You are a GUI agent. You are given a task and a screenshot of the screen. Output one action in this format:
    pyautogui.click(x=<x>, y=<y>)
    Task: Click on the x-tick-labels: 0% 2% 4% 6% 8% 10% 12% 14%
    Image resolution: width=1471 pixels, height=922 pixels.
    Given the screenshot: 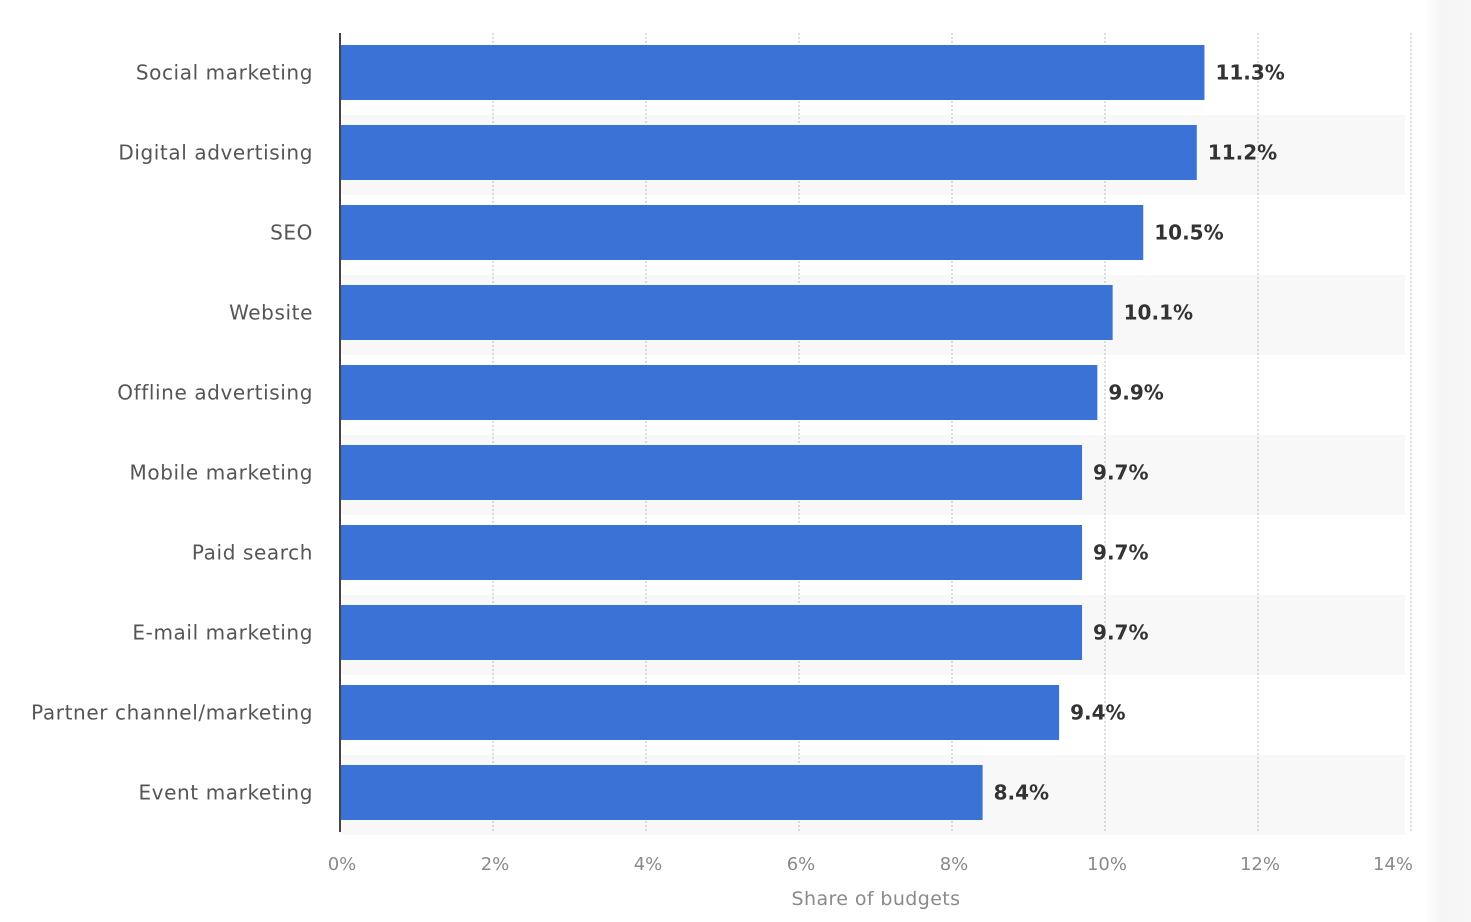 What is the action you would take?
    pyautogui.click(x=870, y=864)
    